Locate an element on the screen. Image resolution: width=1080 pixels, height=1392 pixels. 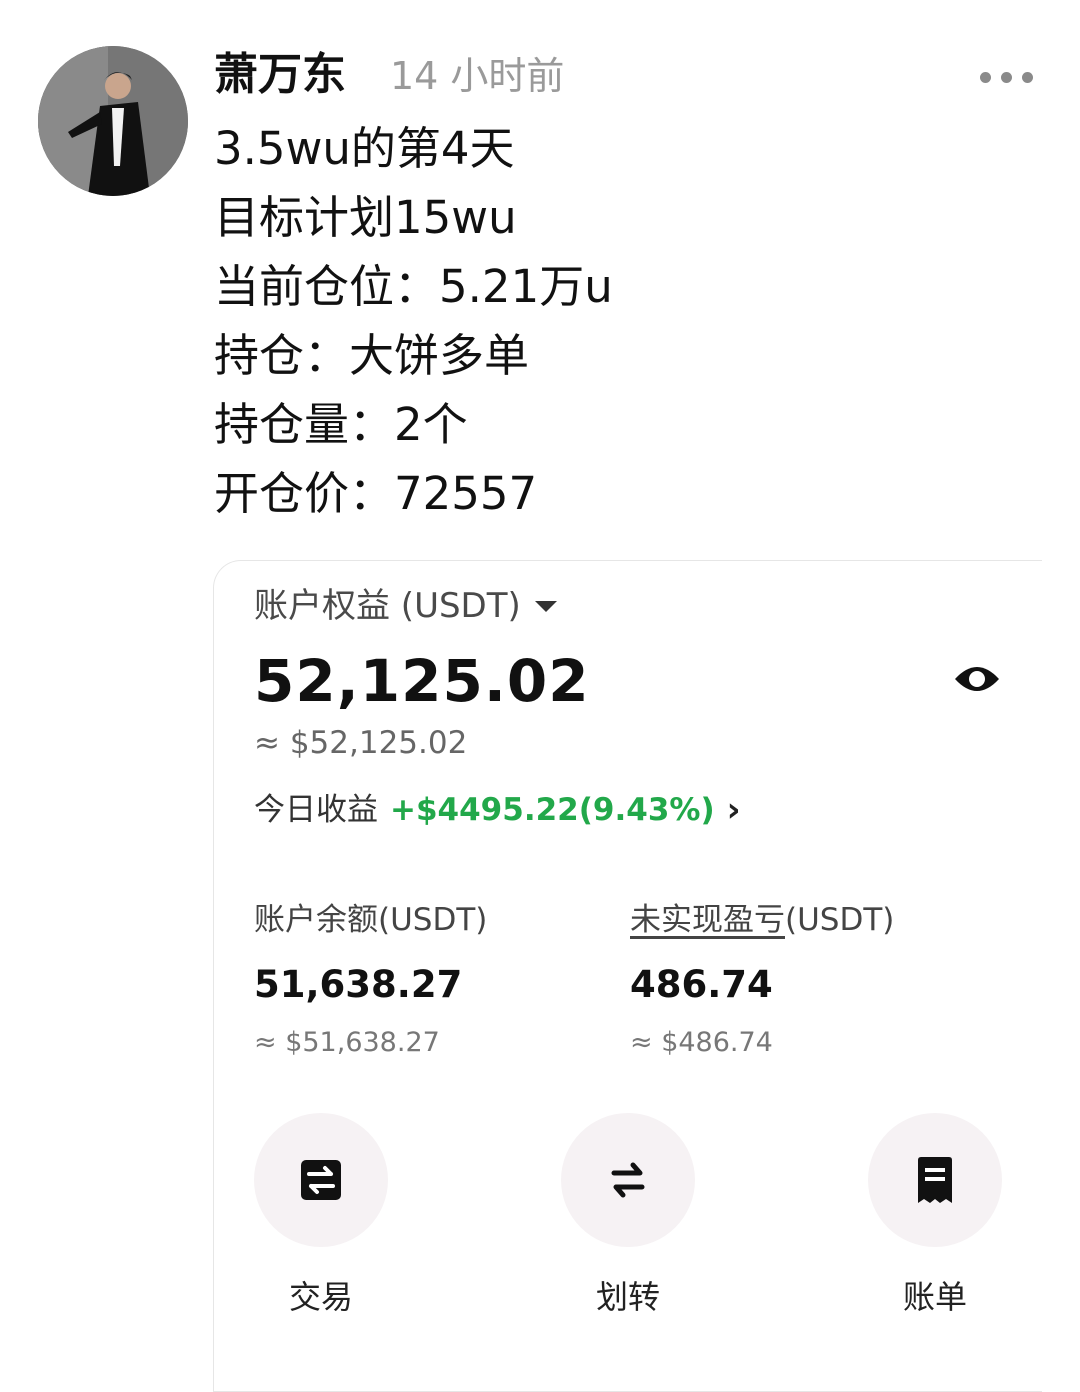
bill-icon is located at coordinates (935, 1180).